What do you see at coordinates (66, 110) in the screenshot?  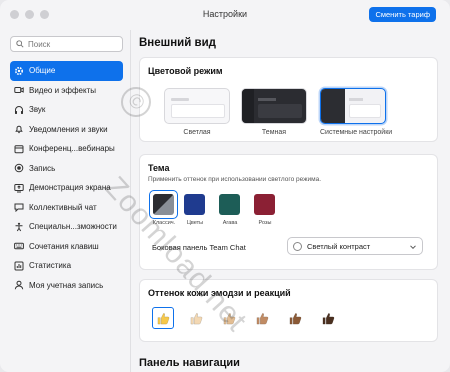 I see `sidebar-item-audio: Звук` at bounding box center [66, 110].